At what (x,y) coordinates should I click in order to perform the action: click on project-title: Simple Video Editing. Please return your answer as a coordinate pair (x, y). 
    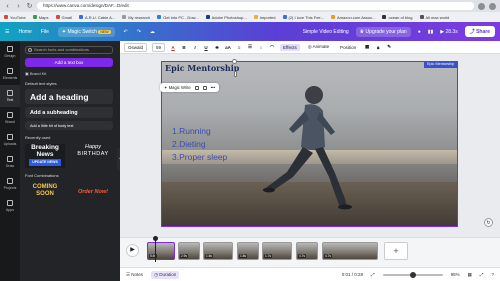
    Looking at the image, I should click on (326, 32).